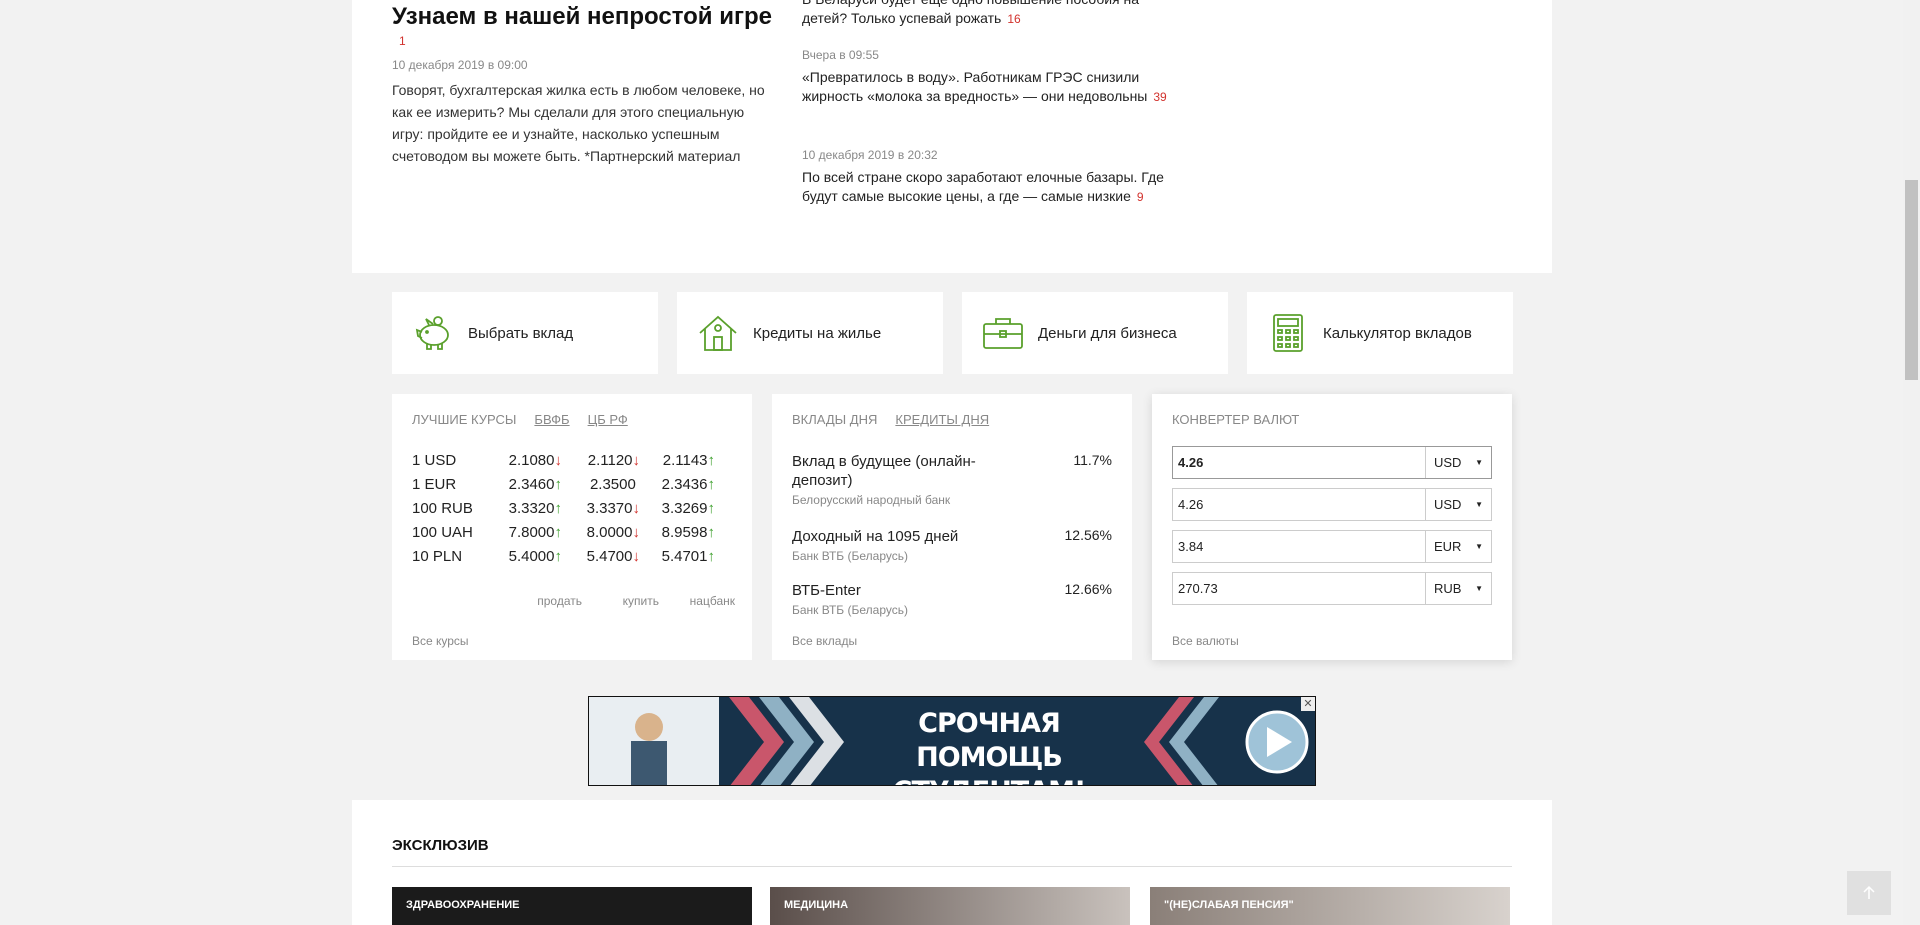 This screenshot has width=1920, height=925. I want to click on deposit-bank: Белорусский народный банк, so click(871, 500).